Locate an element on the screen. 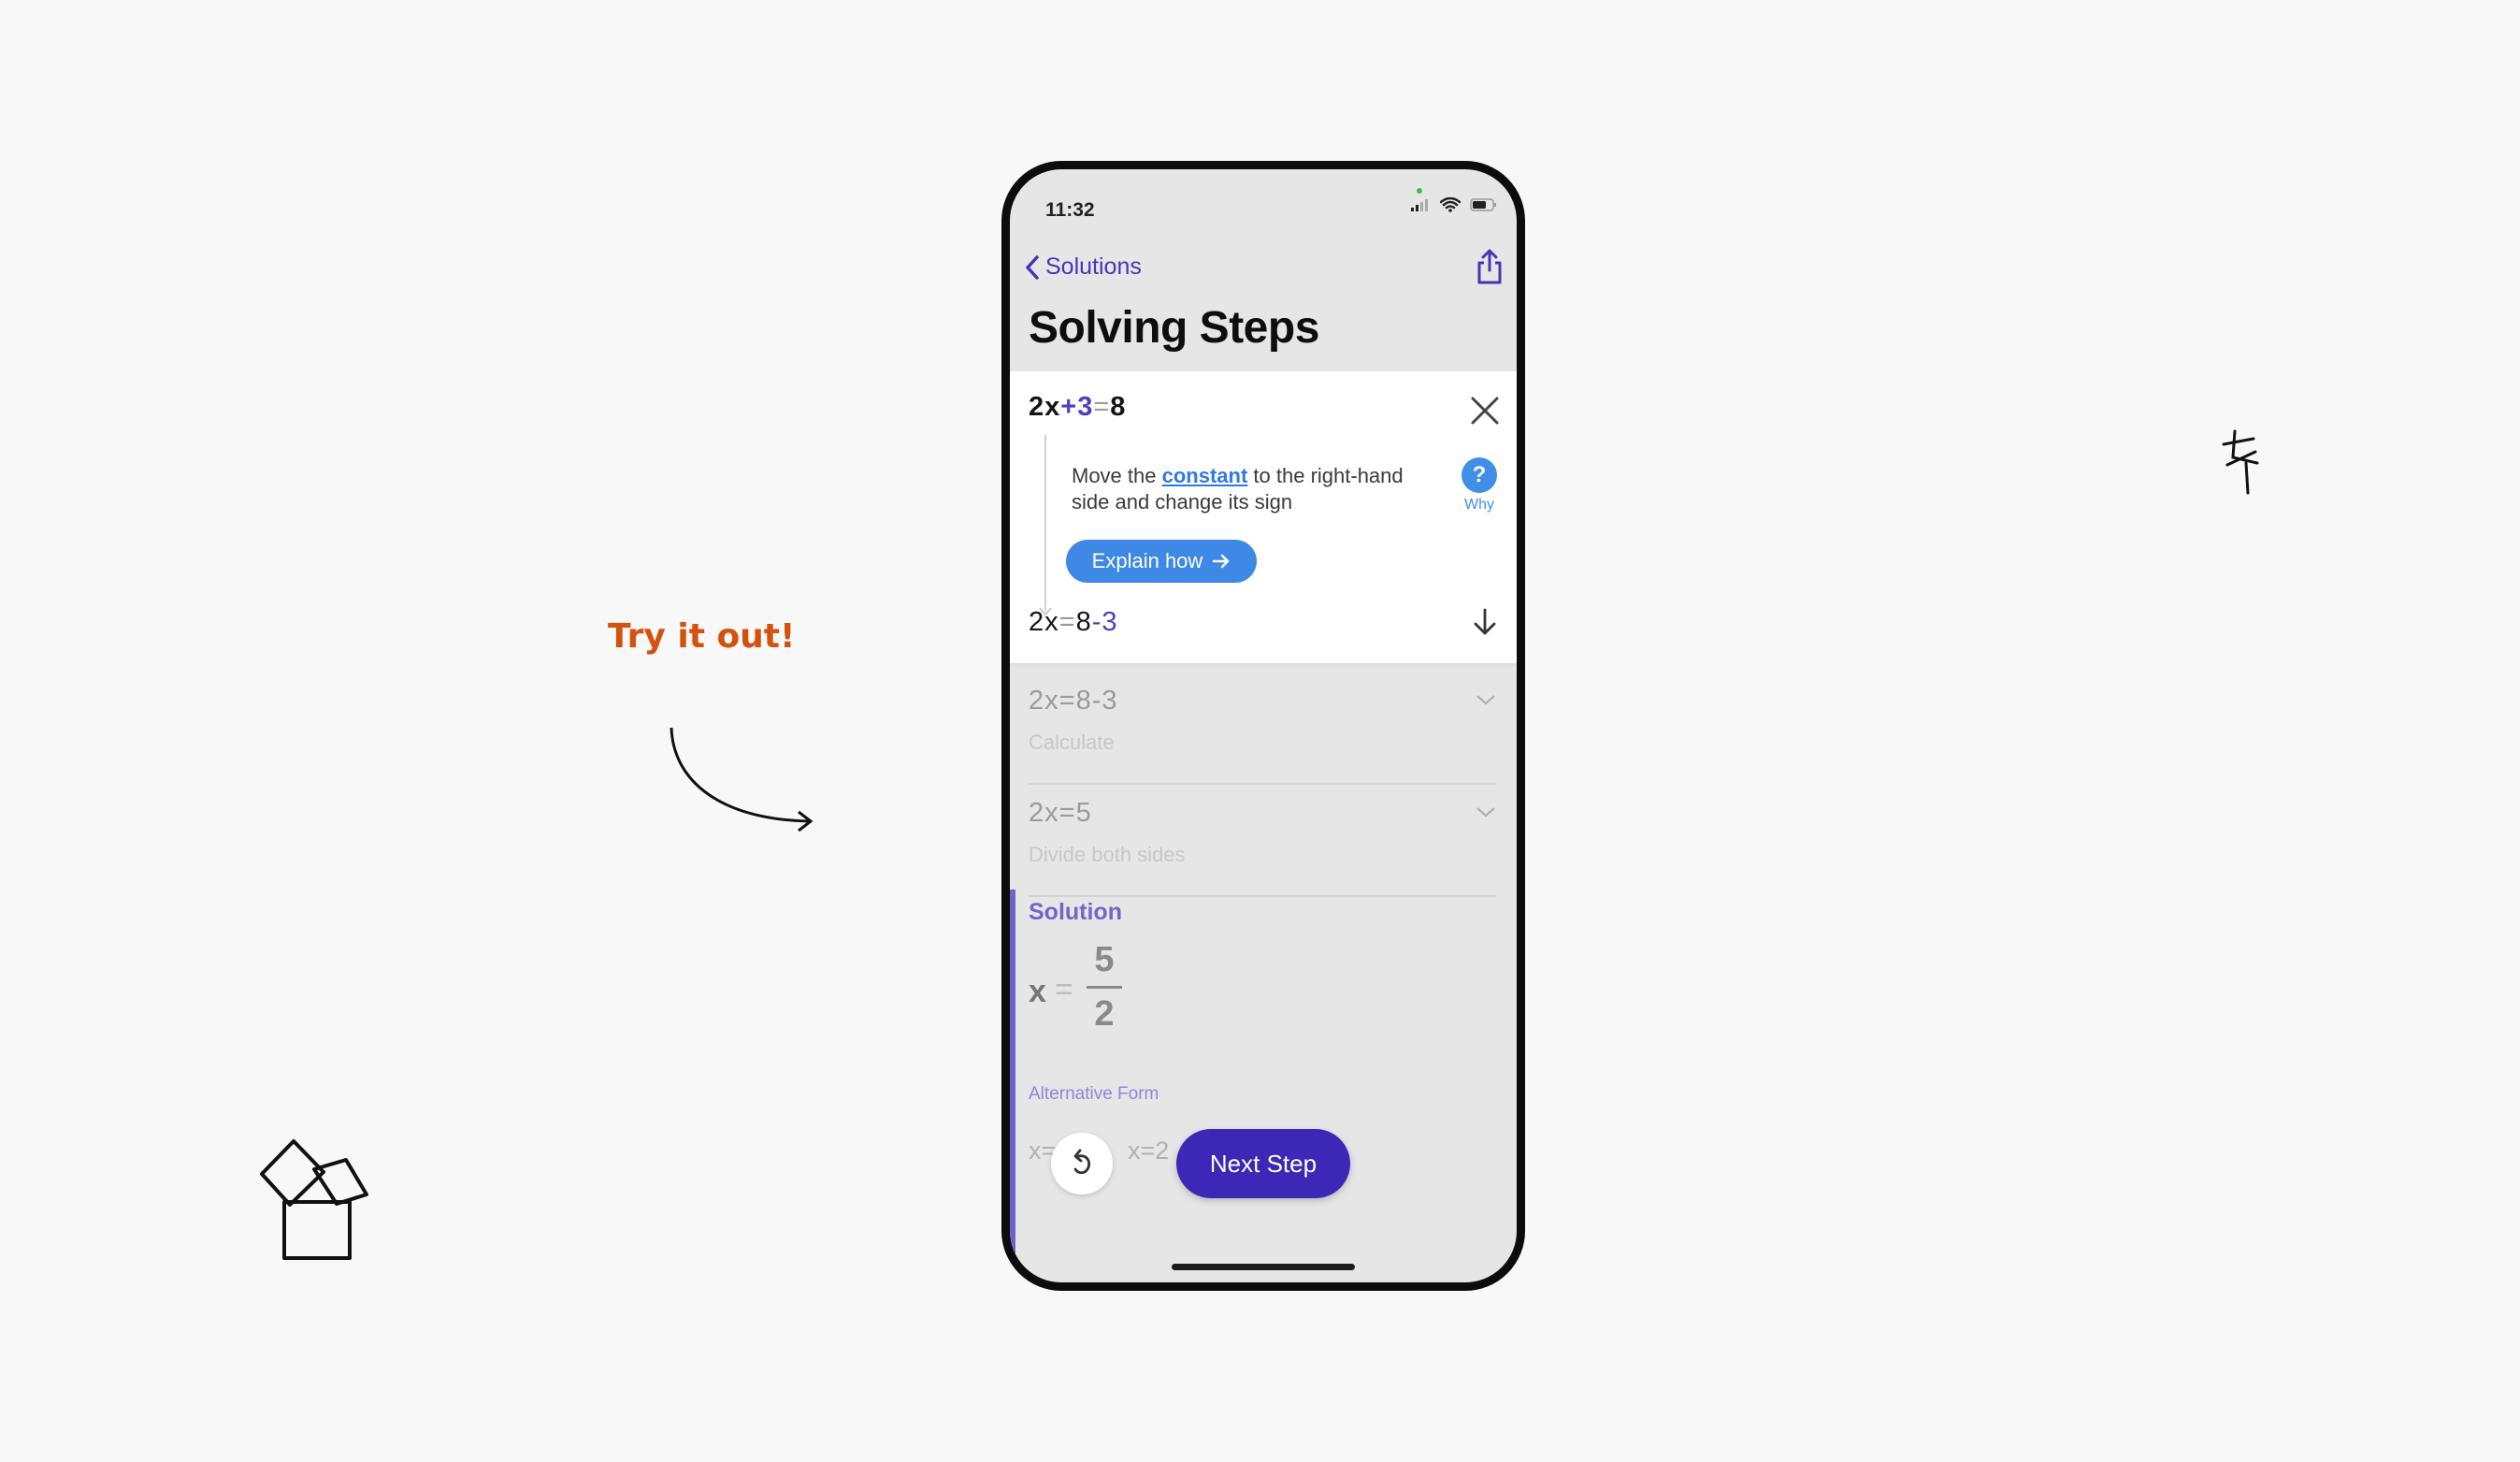 The image size is (2520, 1462). status-bar: 11:32 is located at coordinates (1263, 202).